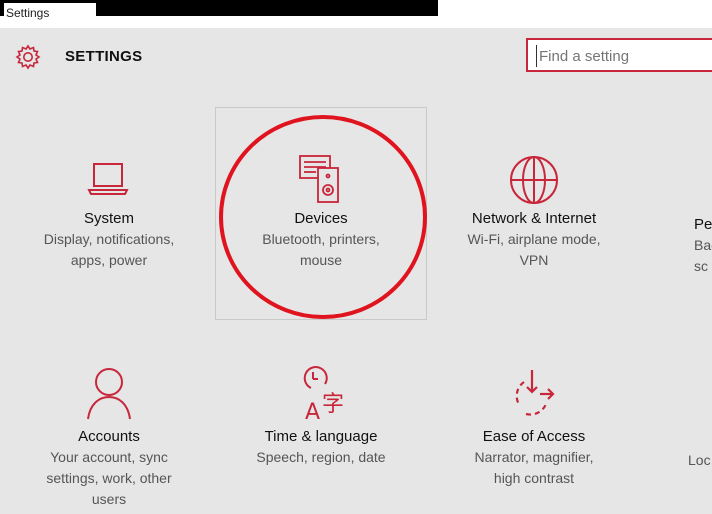  What do you see at coordinates (104, 56) in the screenshot?
I see `page-title: SETTINGS` at bounding box center [104, 56].